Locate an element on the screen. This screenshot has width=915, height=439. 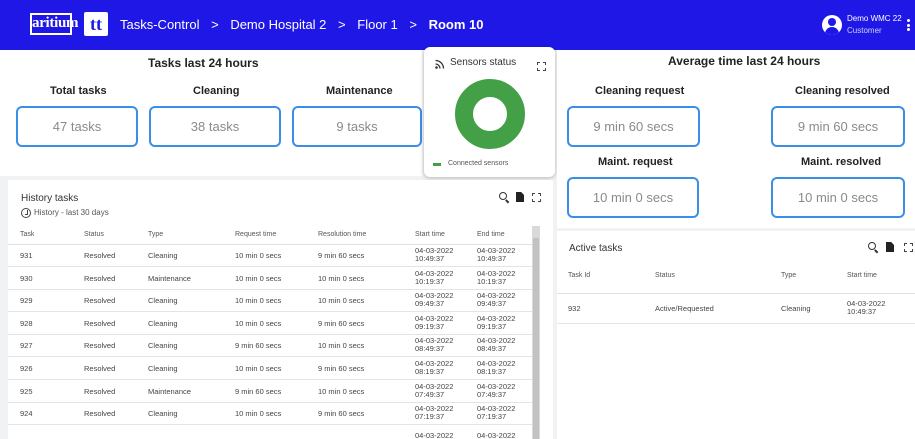
maintenance-label: Maintenance is located at coordinates (359, 91).